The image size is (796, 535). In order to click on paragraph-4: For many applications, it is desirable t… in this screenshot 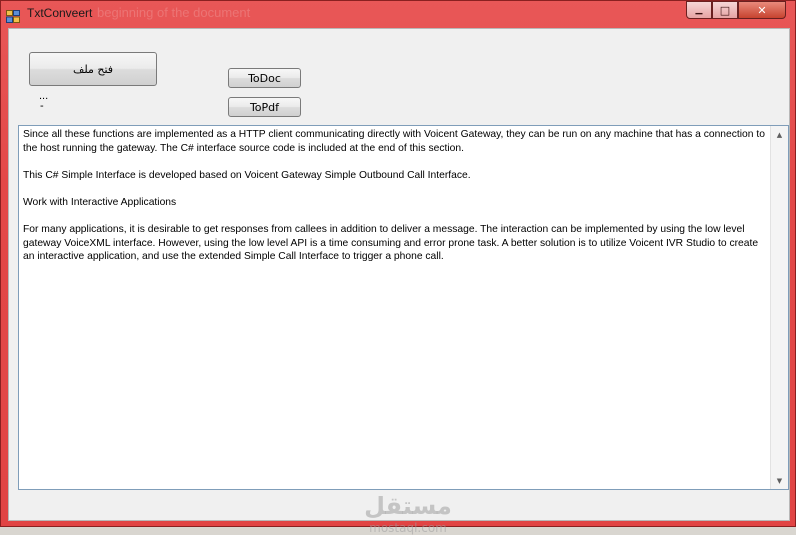, I will do `click(392, 243)`.